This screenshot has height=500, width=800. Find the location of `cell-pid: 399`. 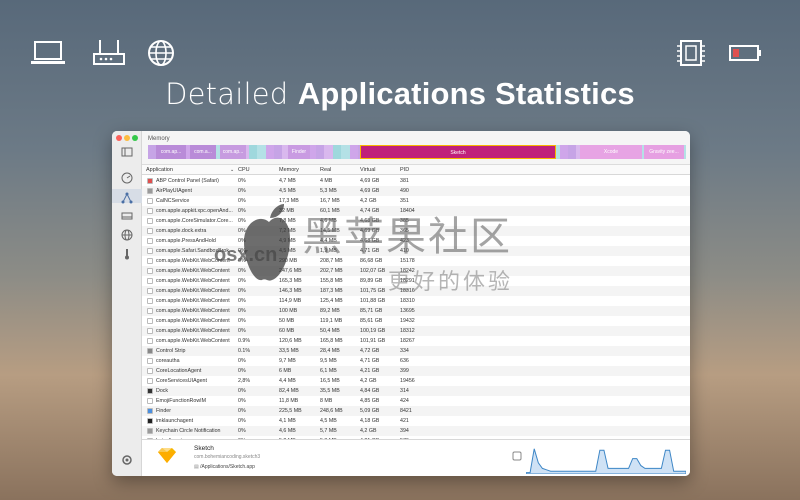

cell-pid: 399 is located at coordinates (404, 371).